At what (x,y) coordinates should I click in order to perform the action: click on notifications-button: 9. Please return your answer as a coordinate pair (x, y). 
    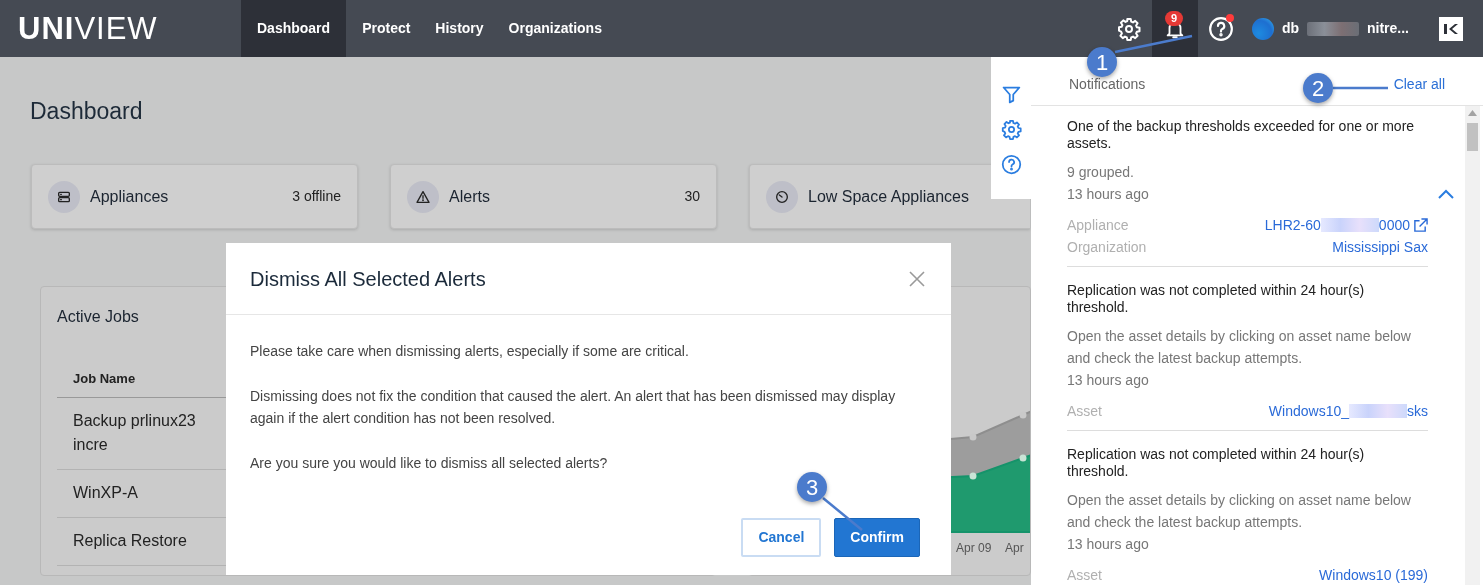
    Looking at the image, I should click on (1174, 28).